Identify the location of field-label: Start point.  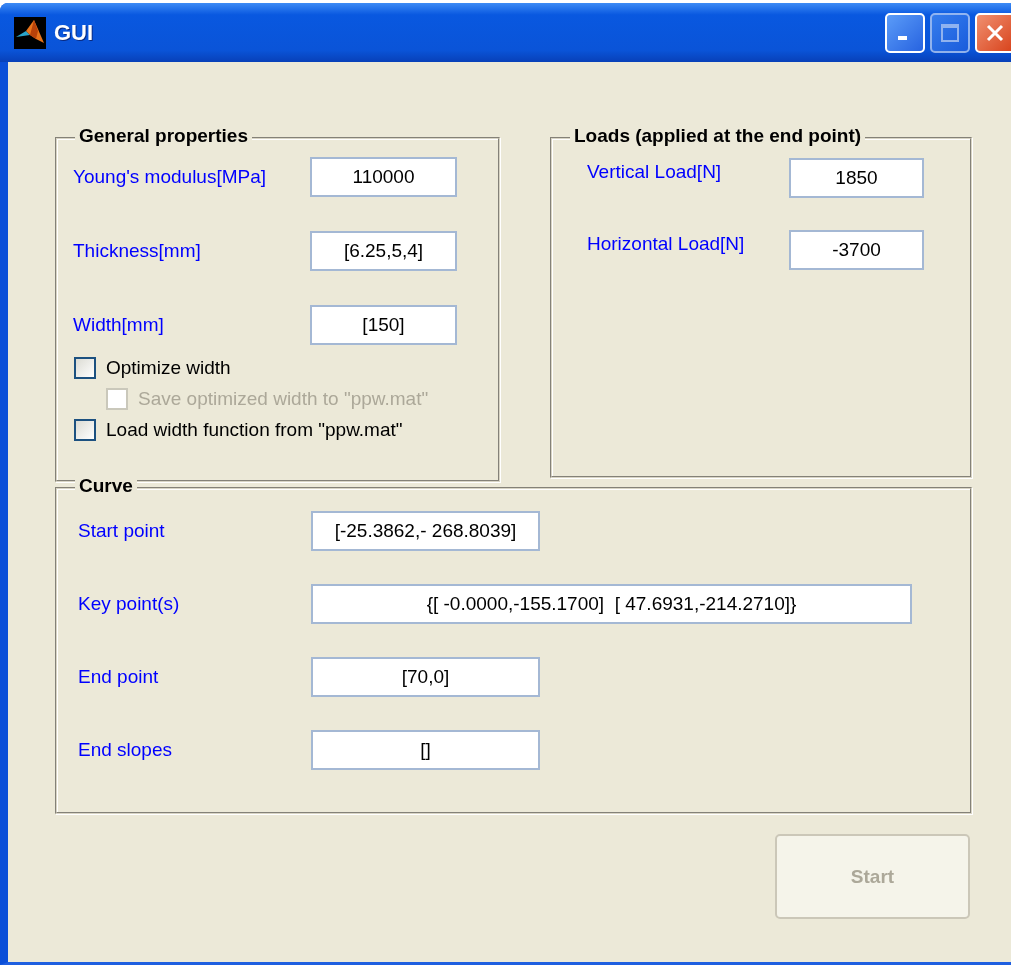
(121, 531).